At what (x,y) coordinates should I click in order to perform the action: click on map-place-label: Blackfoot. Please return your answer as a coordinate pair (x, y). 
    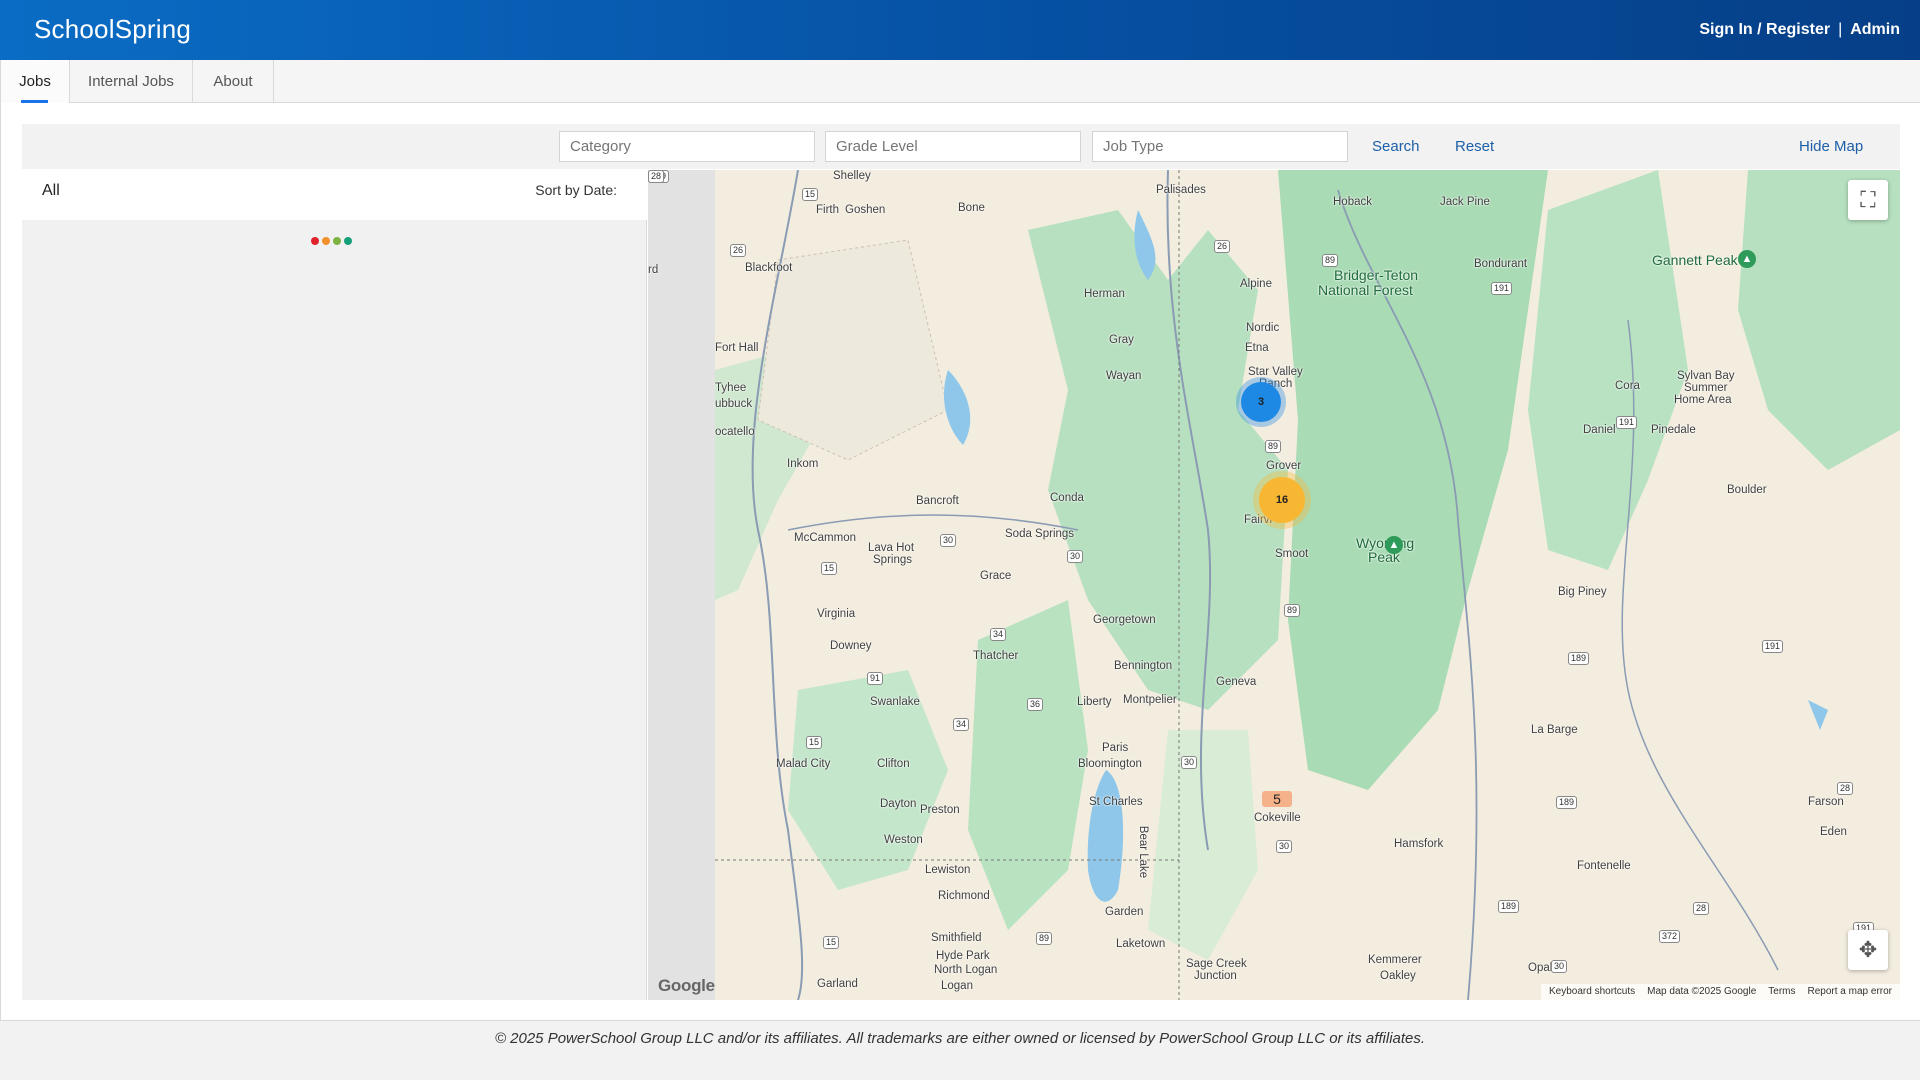
    Looking at the image, I should click on (769, 268).